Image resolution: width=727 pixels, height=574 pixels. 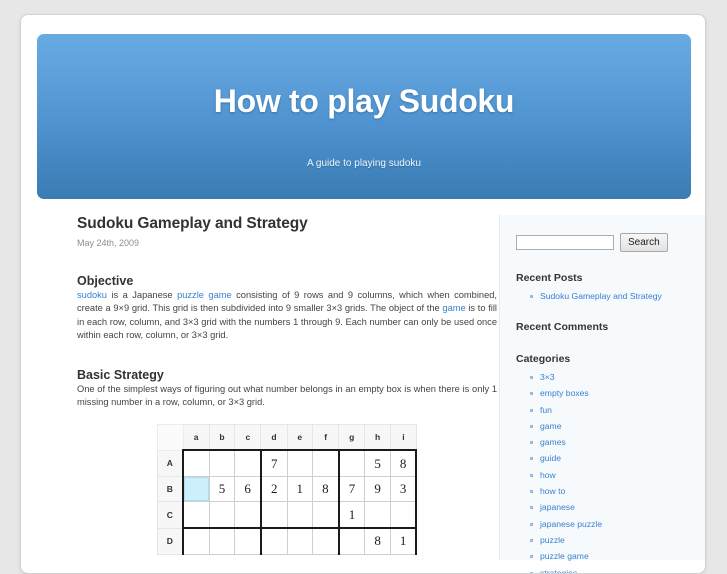 I want to click on grid-cell-D-i: 1, so click(x=403, y=541).